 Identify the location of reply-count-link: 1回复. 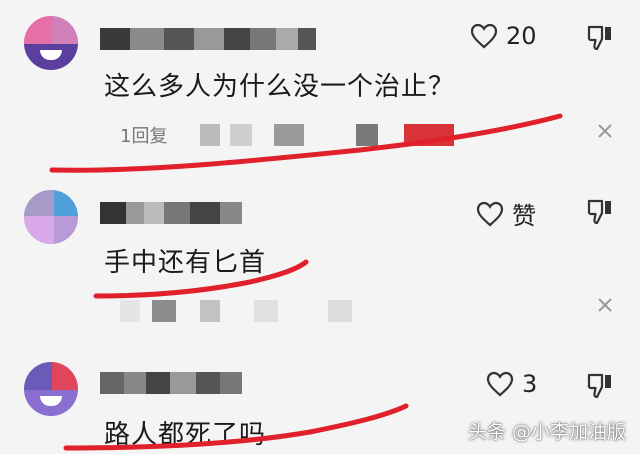
(143, 135).